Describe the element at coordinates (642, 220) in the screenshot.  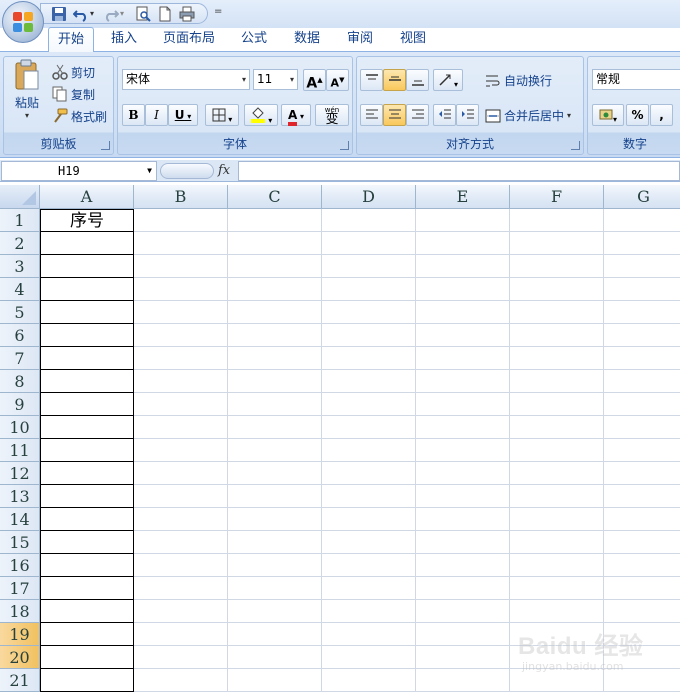
I see `cell-g1` at that location.